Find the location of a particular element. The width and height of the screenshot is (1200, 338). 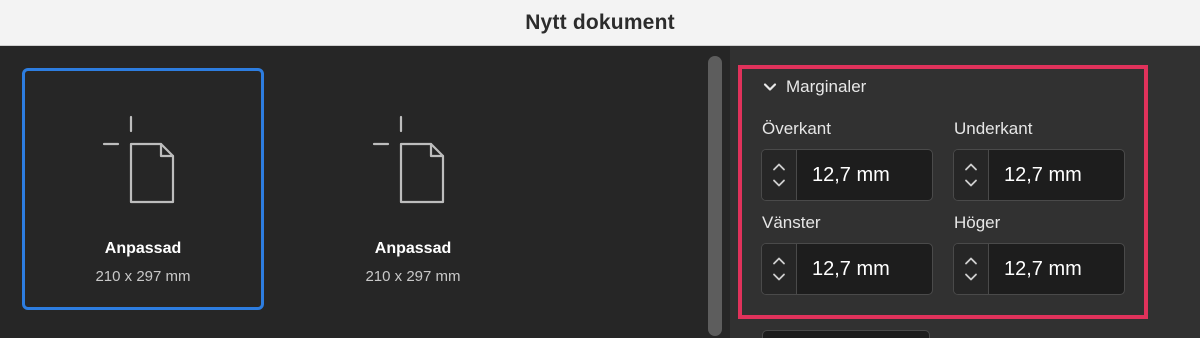

dialog-title: Nytt dokument is located at coordinates (600, 22).